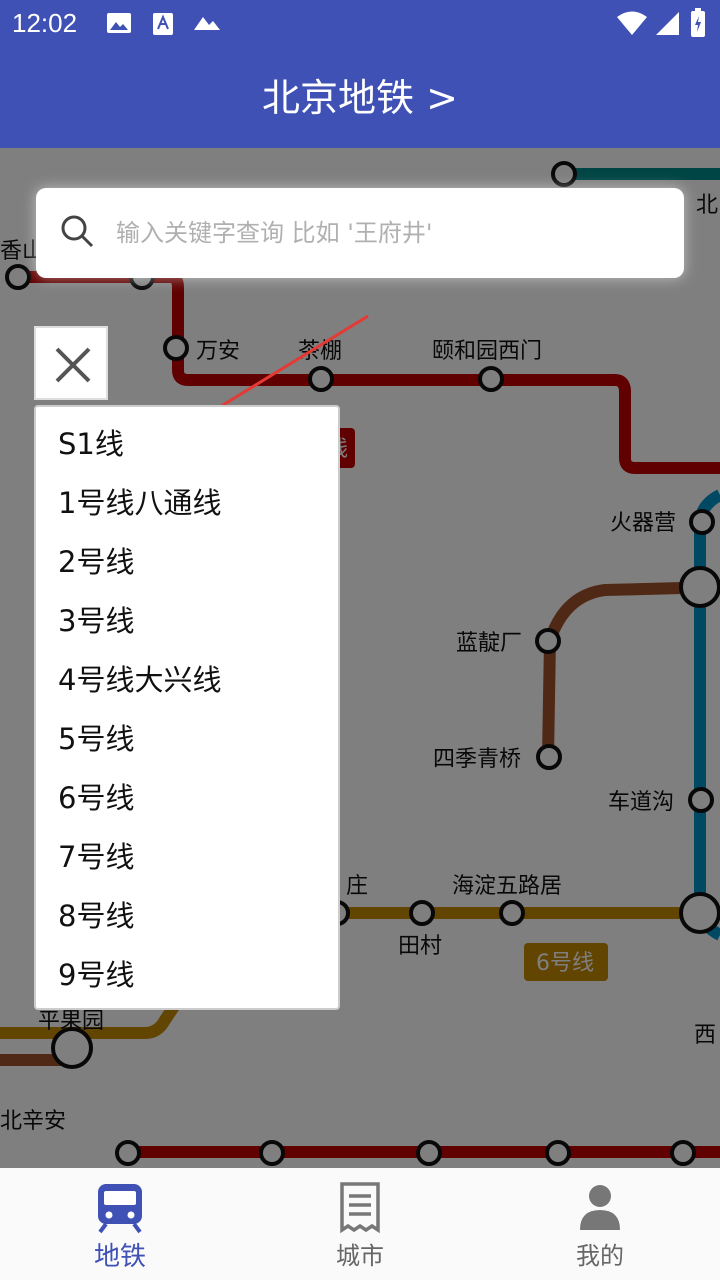  What do you see at coordinates (600, 1207) in the screenshot?
I see `person-icon` at bounding box center [600, 1207].